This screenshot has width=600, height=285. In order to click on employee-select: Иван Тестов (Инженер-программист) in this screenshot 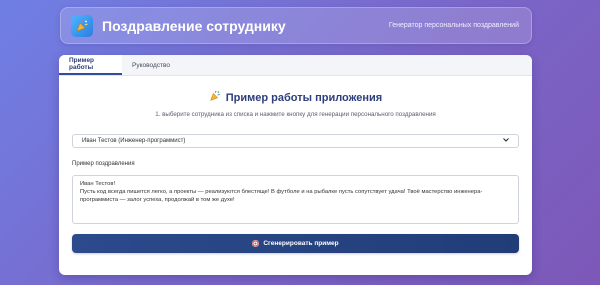, I will do `click(295, 141)`.